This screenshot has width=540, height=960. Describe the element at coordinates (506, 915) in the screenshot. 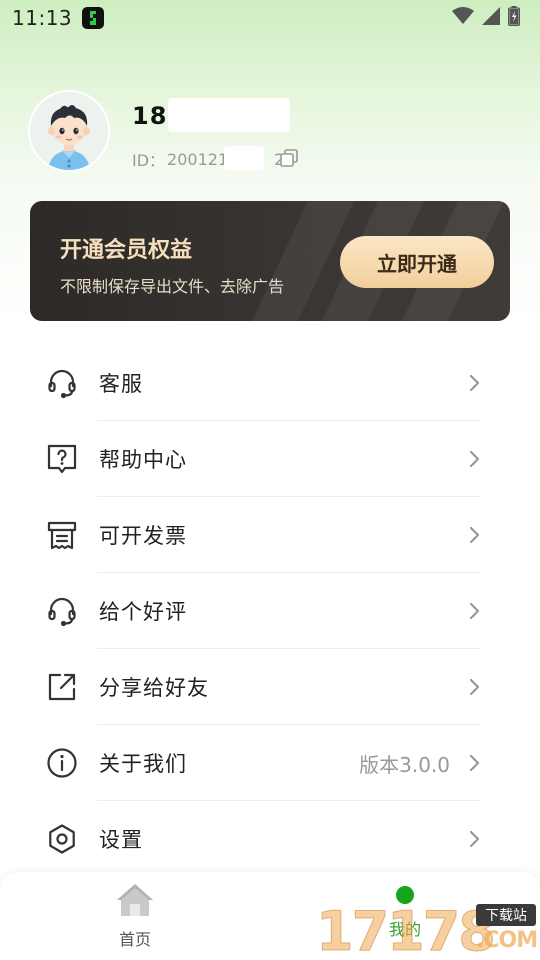

I see `watermark-badge: 下载站` at that location.